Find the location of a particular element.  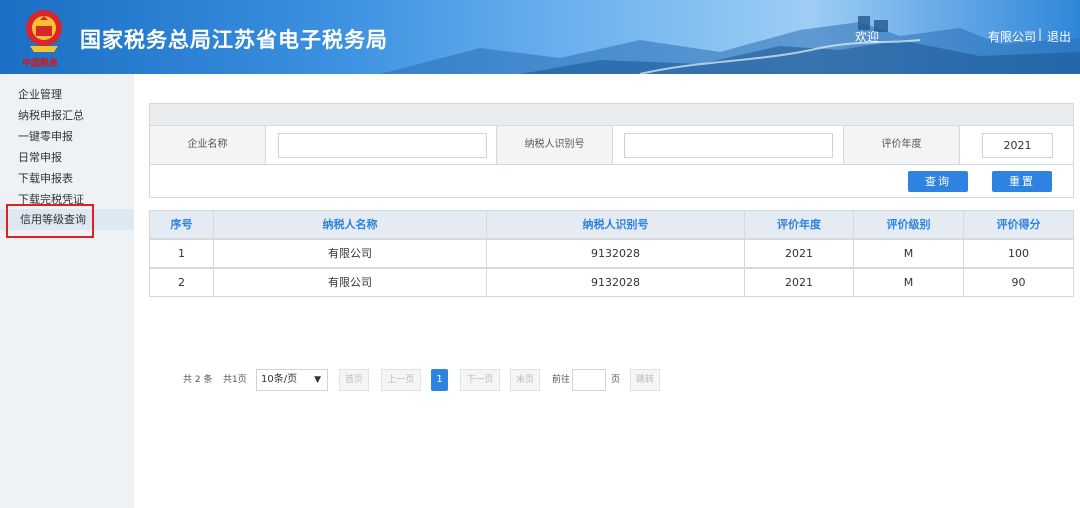

company-name: 有限公司 is located at coordinates (1012, 37).